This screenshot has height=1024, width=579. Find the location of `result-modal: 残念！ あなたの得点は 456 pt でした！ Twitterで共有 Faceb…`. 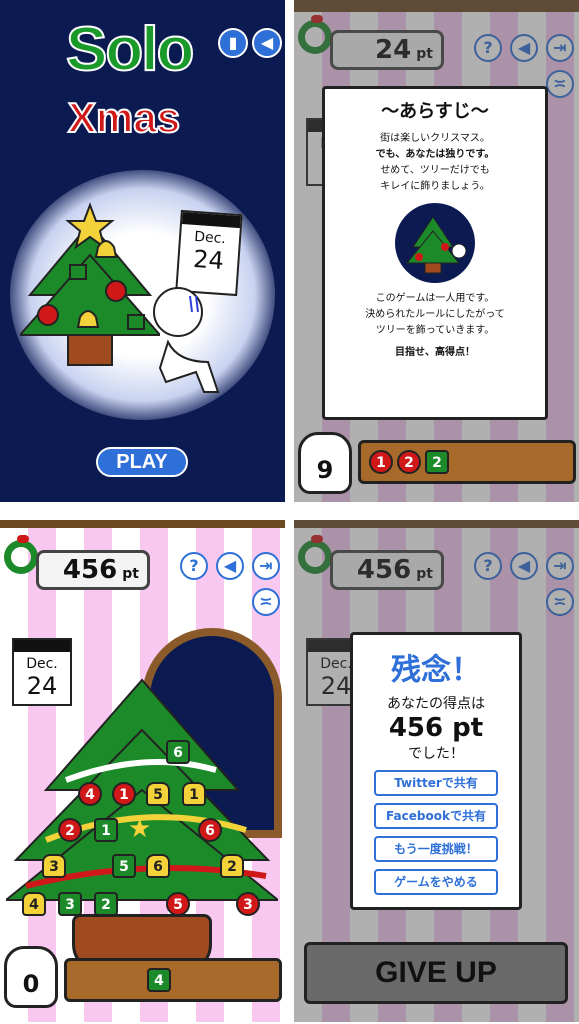

result-modal: 残念！ あなたの得点は 456 pt でした！ Twitterで共有 Faceb… is located at coordinates (436, 771).